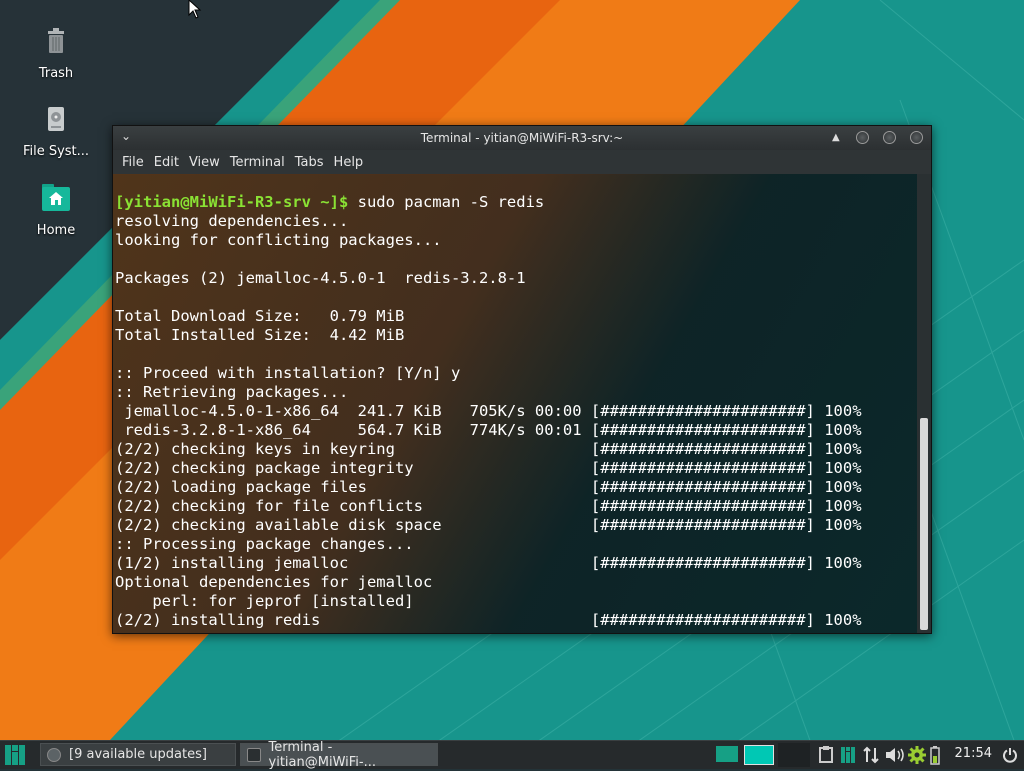  I want to click on power-icon, so click(1010, 755).